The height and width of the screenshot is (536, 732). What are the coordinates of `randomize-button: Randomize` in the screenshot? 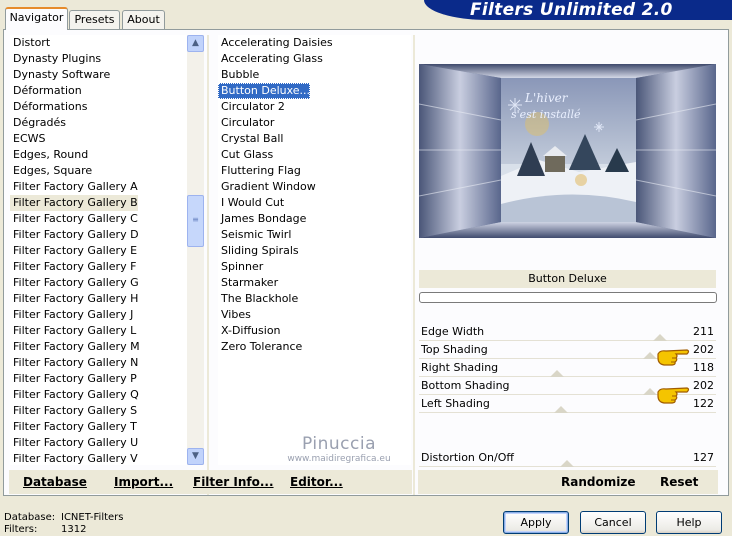 It's located at (598, 482).